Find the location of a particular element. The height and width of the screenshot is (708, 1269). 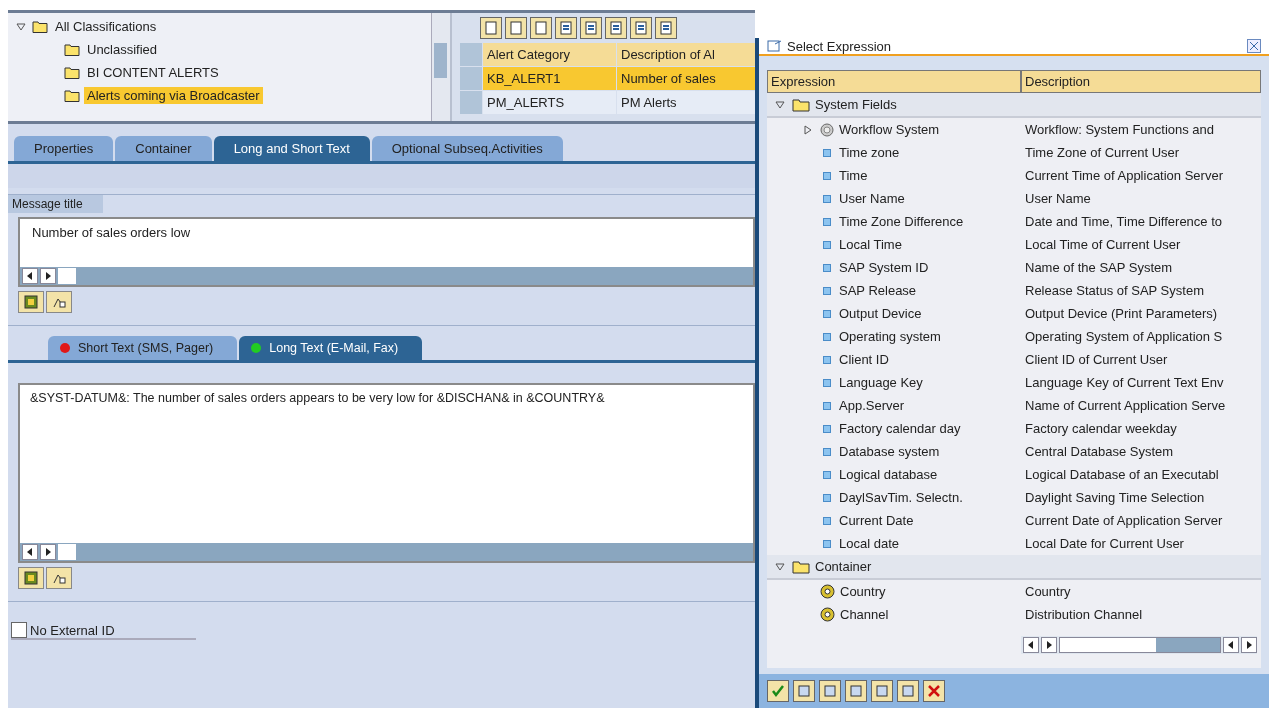

expression-description: Name of Current Application Serve is located at coordinates (1125, 405).